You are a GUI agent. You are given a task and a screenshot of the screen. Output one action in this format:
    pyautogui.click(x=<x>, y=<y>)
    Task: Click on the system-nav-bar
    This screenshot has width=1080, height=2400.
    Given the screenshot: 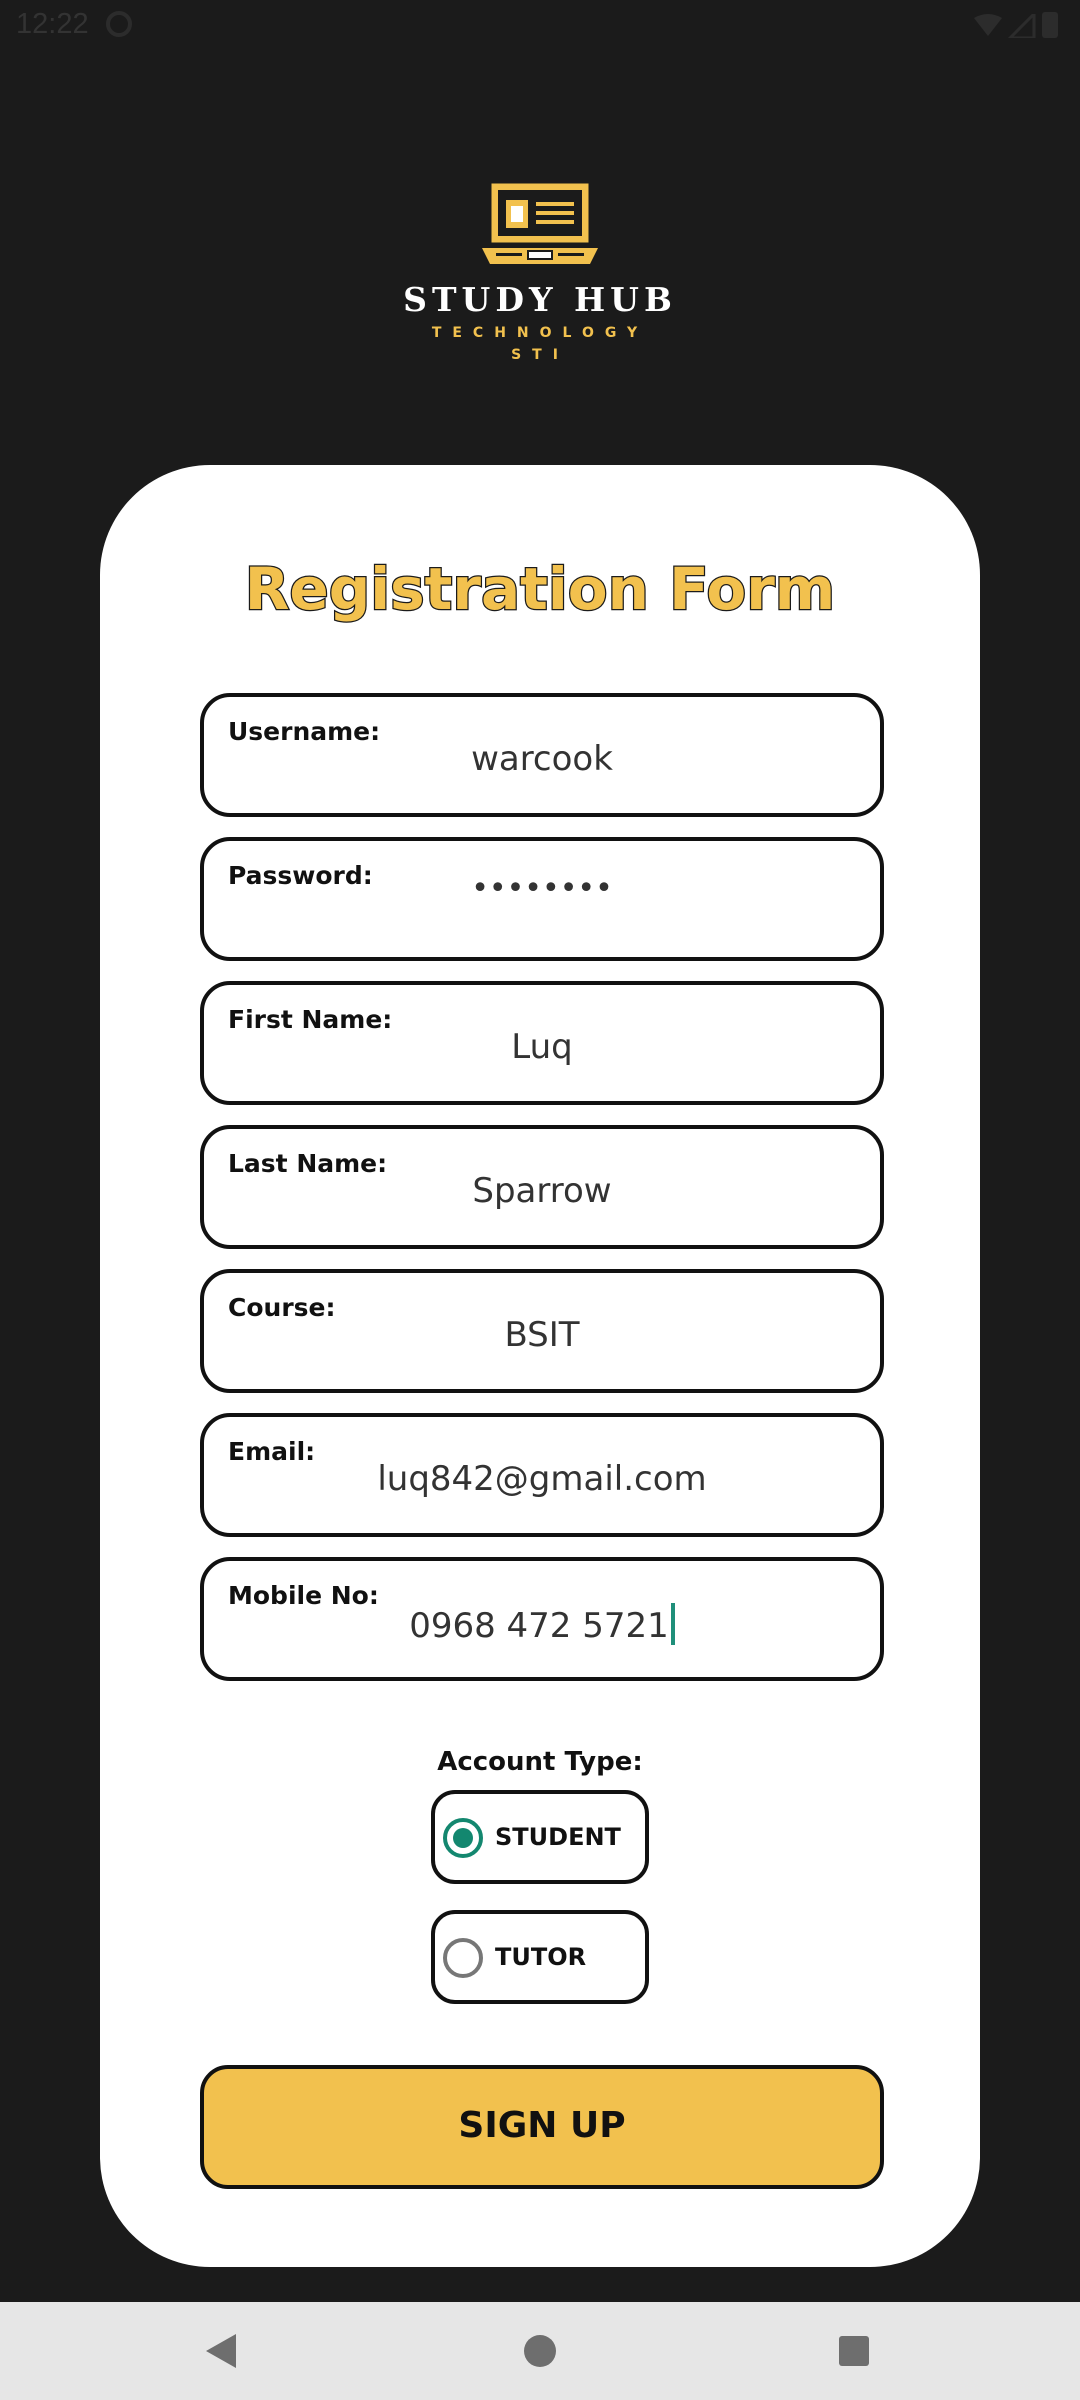 What is the action you would take?
    pyautogui.click(x=540, y=2351)
    